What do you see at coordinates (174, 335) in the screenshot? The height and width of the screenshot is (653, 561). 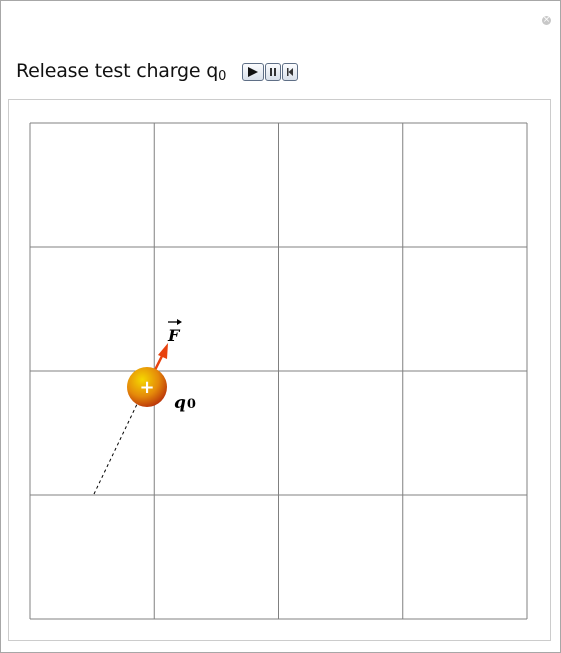 I see `svg-text: F` at bounding box center [174, 335].